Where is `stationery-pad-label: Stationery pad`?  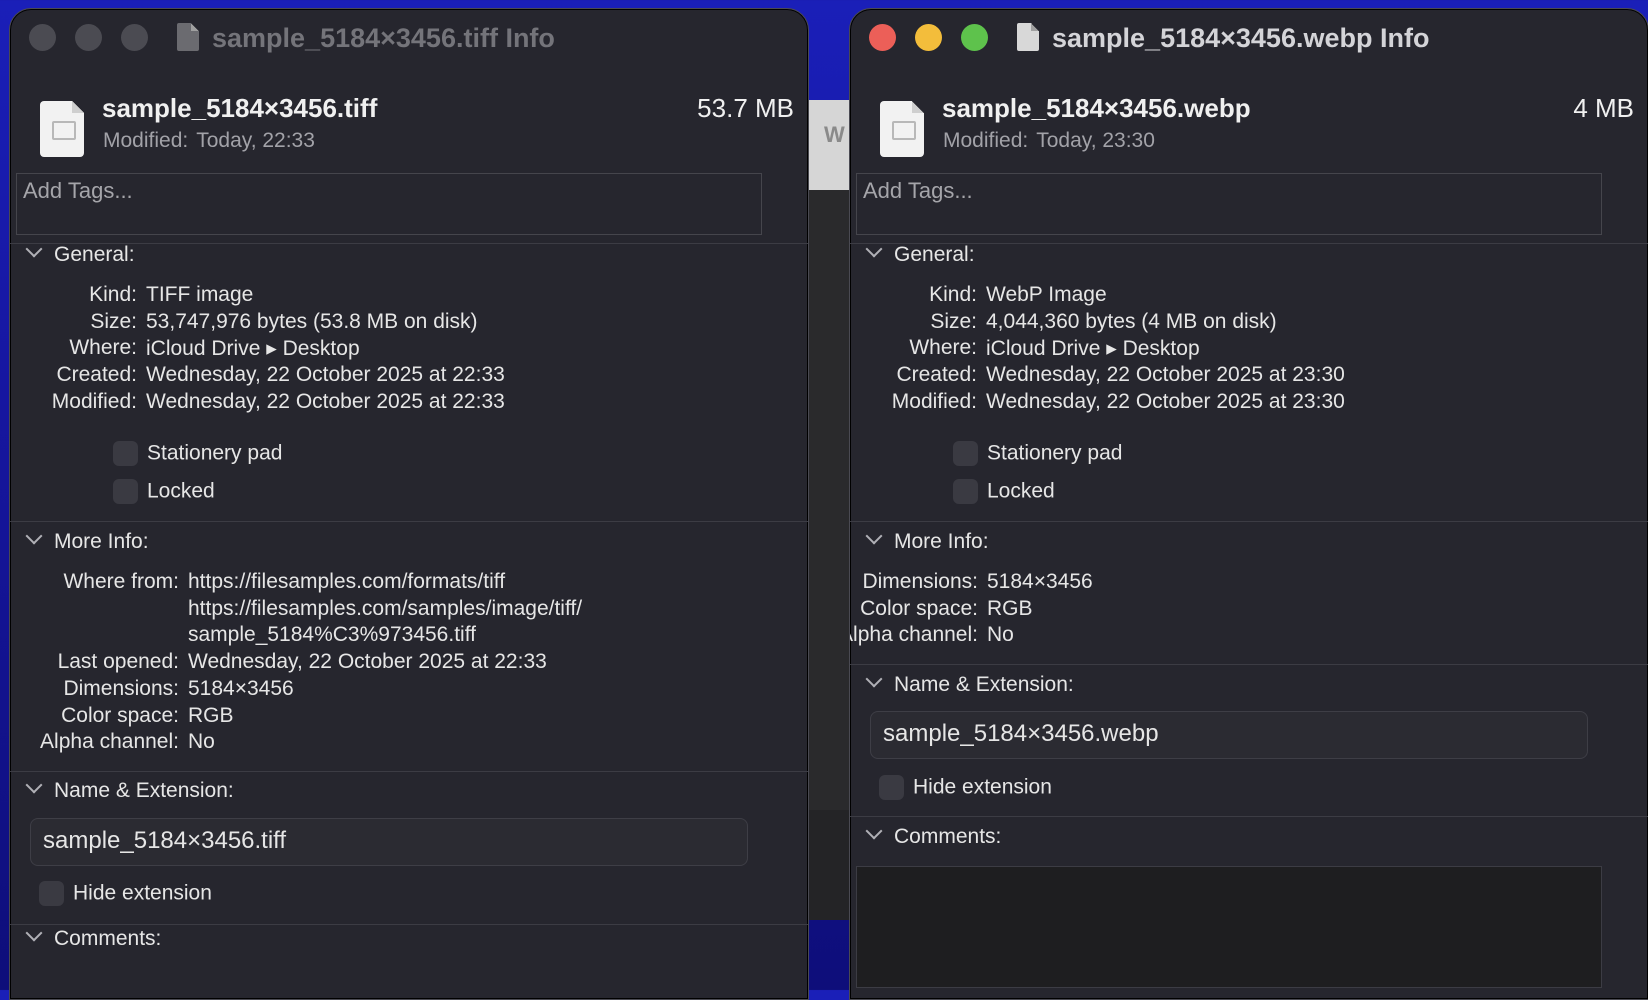
stationery-pad-label: Stationery pad is located at coordinates (215, 453).